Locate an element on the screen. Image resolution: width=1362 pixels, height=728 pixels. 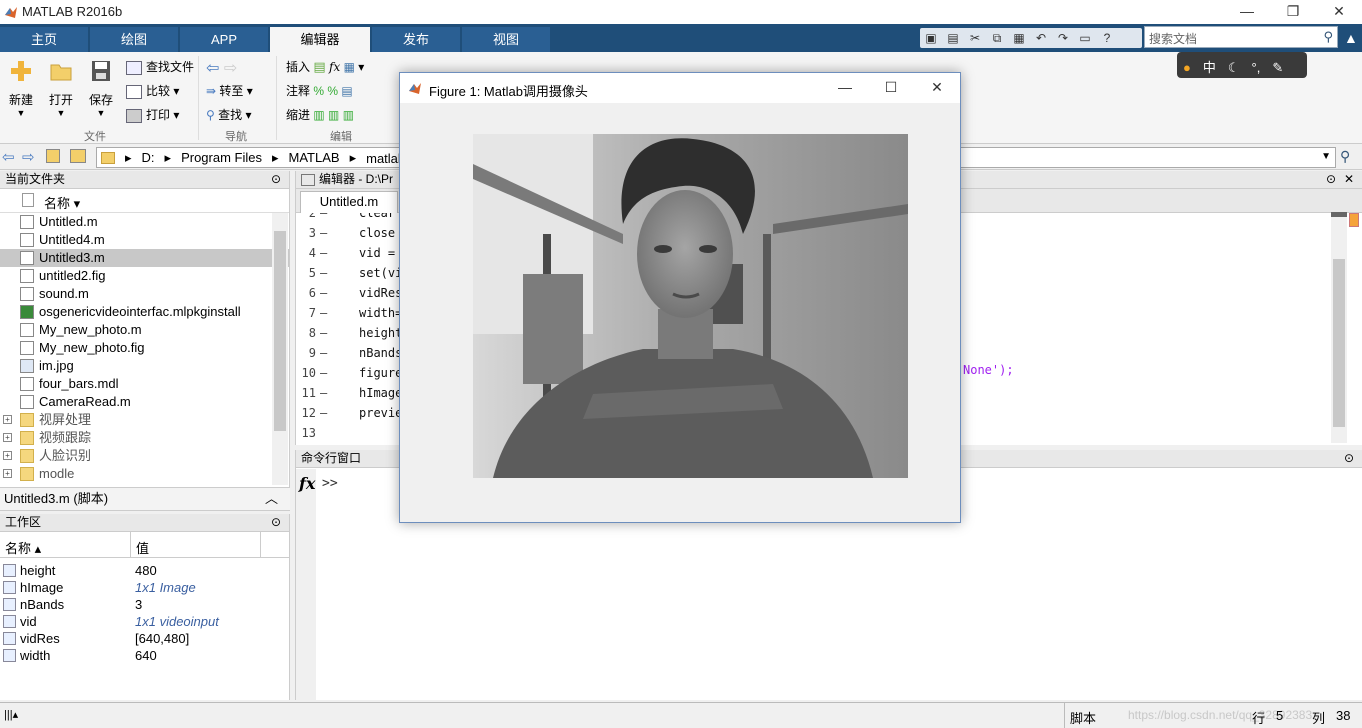
file-list-item: osgenericvideointerfac.mlpkginstall is located at coordinates (144, 312).